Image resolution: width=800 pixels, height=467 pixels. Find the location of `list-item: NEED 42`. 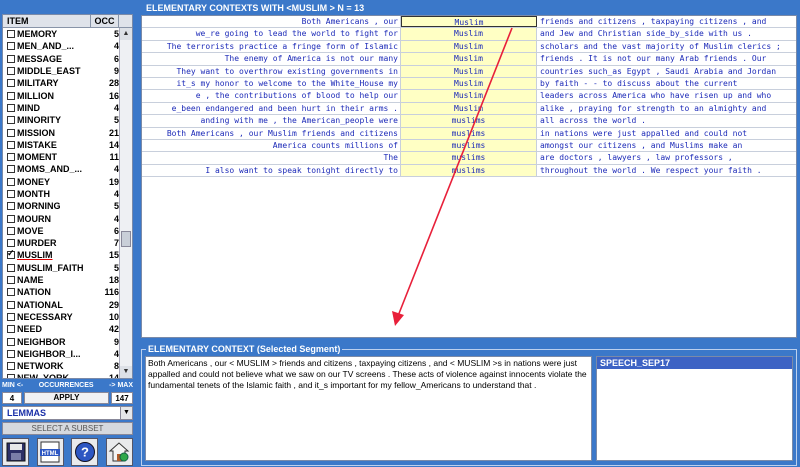

list-item: NEED 42 is located at coordinates (62, 329).